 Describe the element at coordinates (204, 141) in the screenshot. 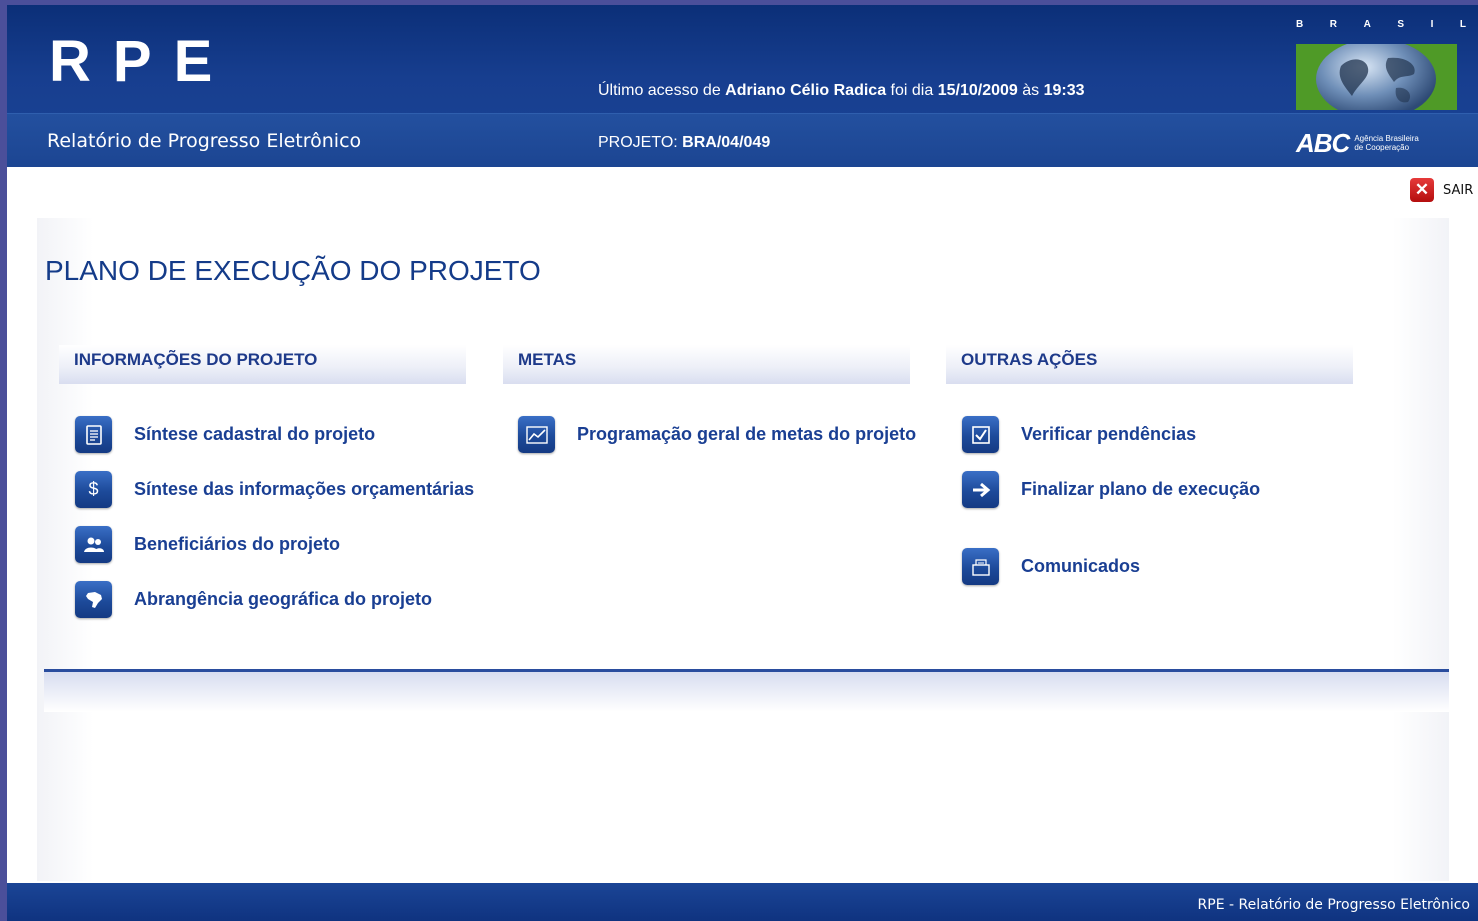

I see `app-subtitle: Relatório de Progresso Eletrônico` at that location.